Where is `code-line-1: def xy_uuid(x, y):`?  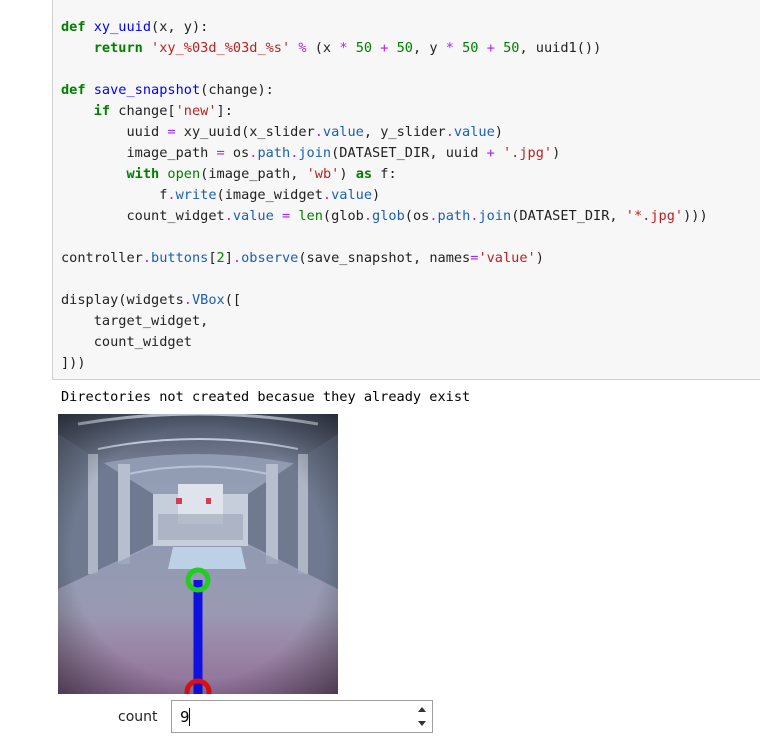
code-line-1: def xy_uuid(x, y): is located at coordinates (135, 27).